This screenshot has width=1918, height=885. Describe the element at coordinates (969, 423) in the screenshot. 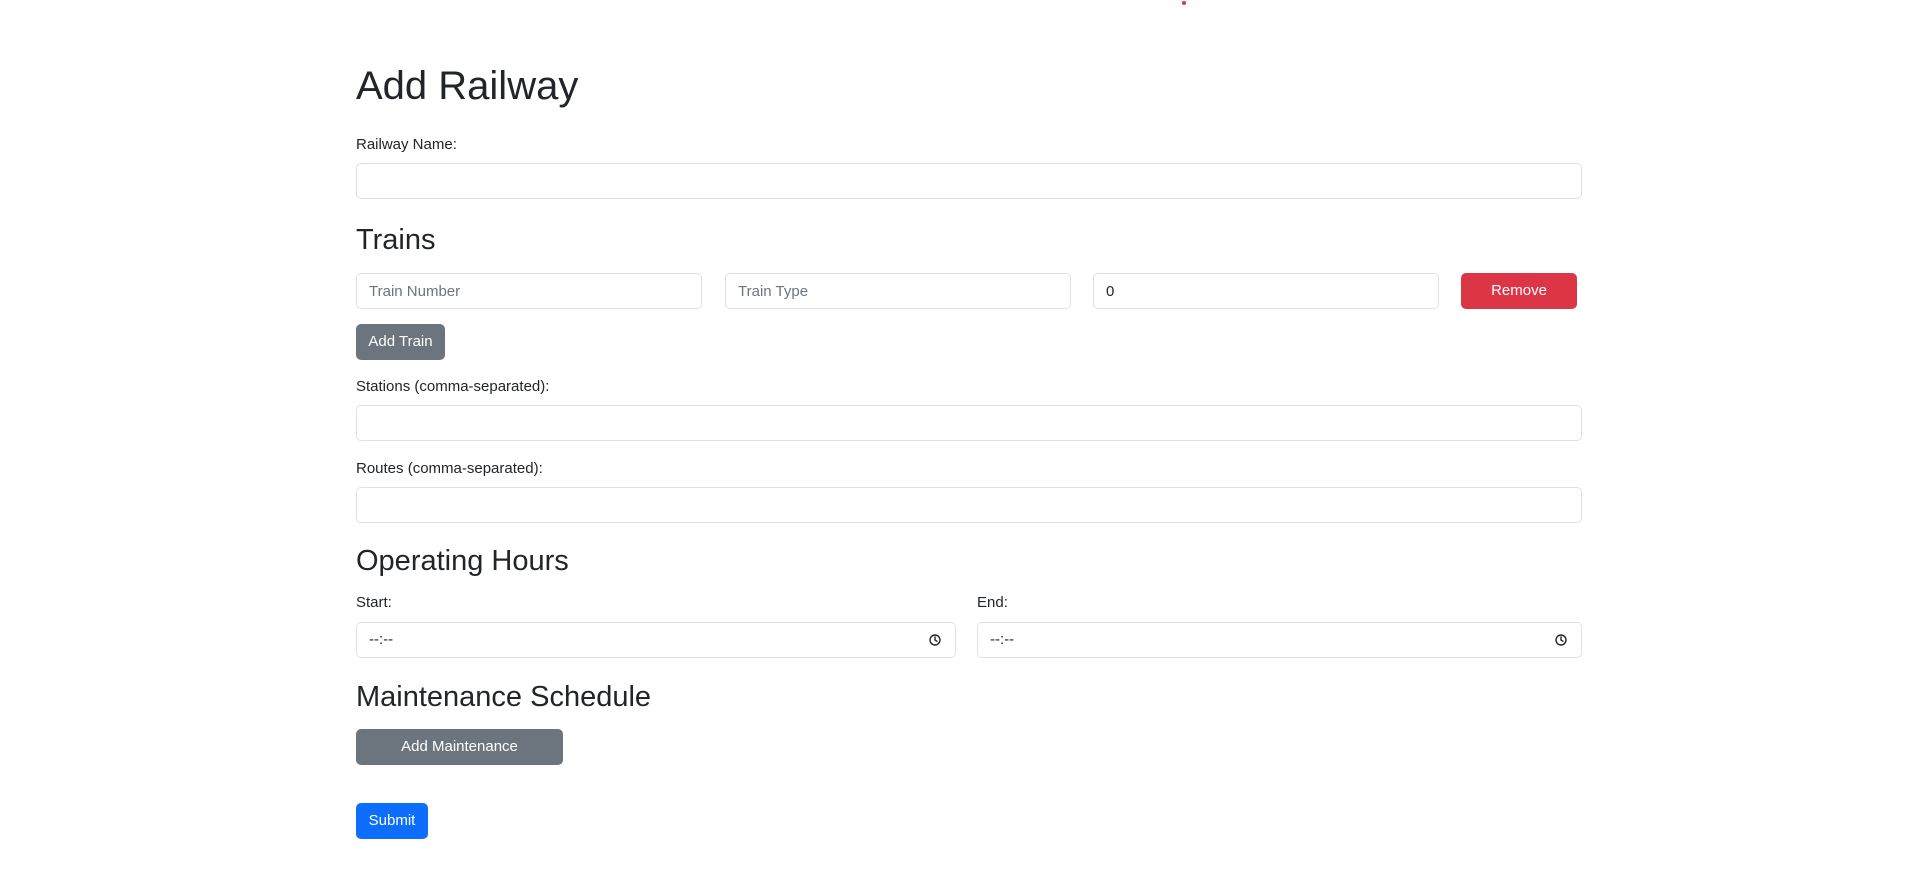

I see `stations-input` at that location.